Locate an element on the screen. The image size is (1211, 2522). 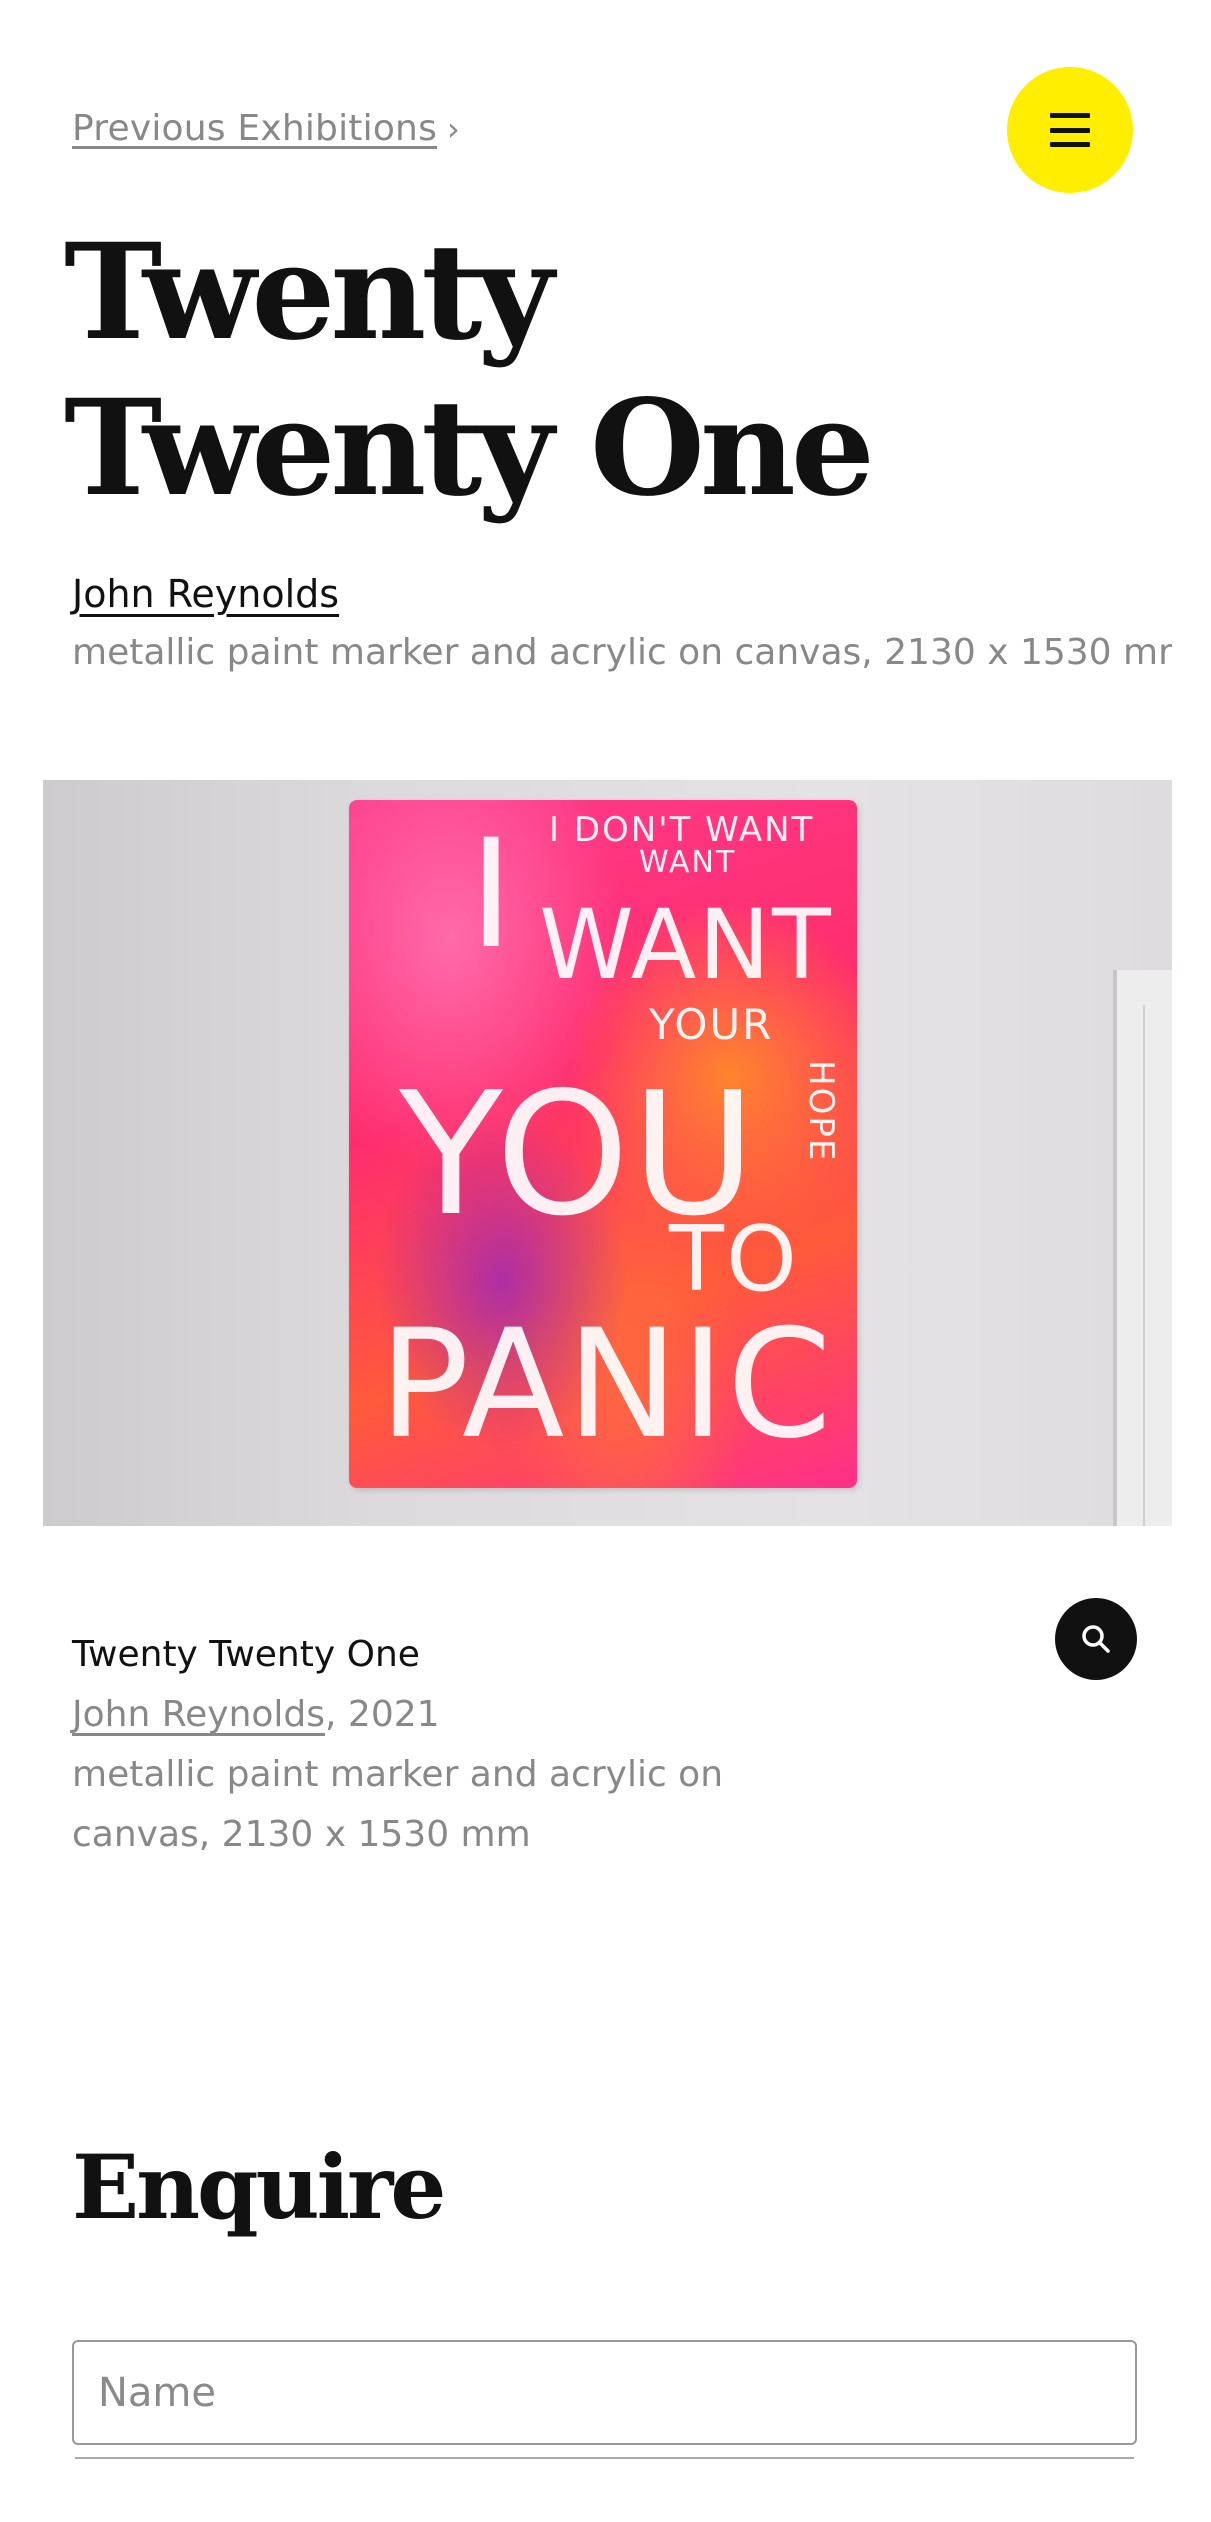
painting-text-your: YOUR is located at coordinates (711, 1024).